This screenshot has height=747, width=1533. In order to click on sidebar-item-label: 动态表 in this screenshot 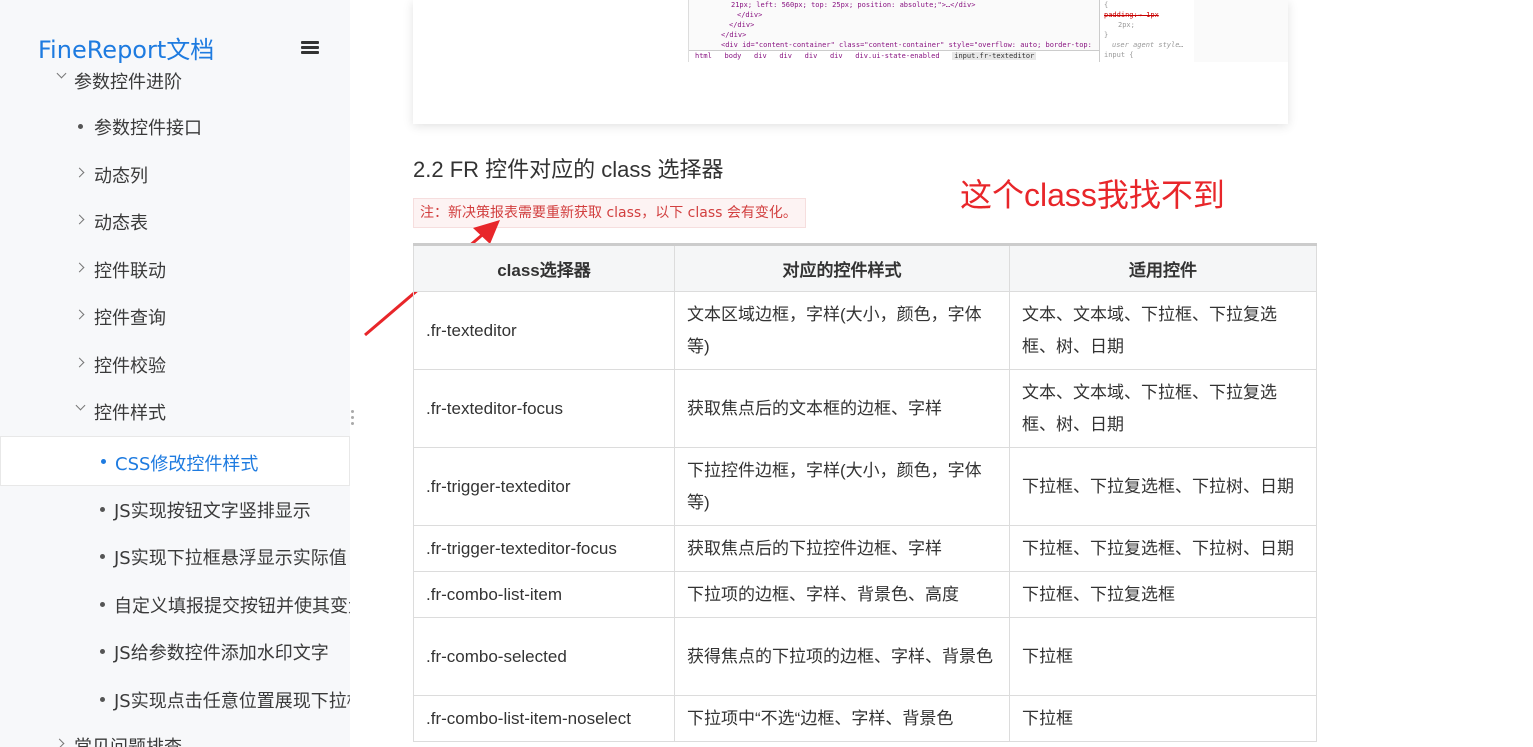, I will do `click(121, 223)`.